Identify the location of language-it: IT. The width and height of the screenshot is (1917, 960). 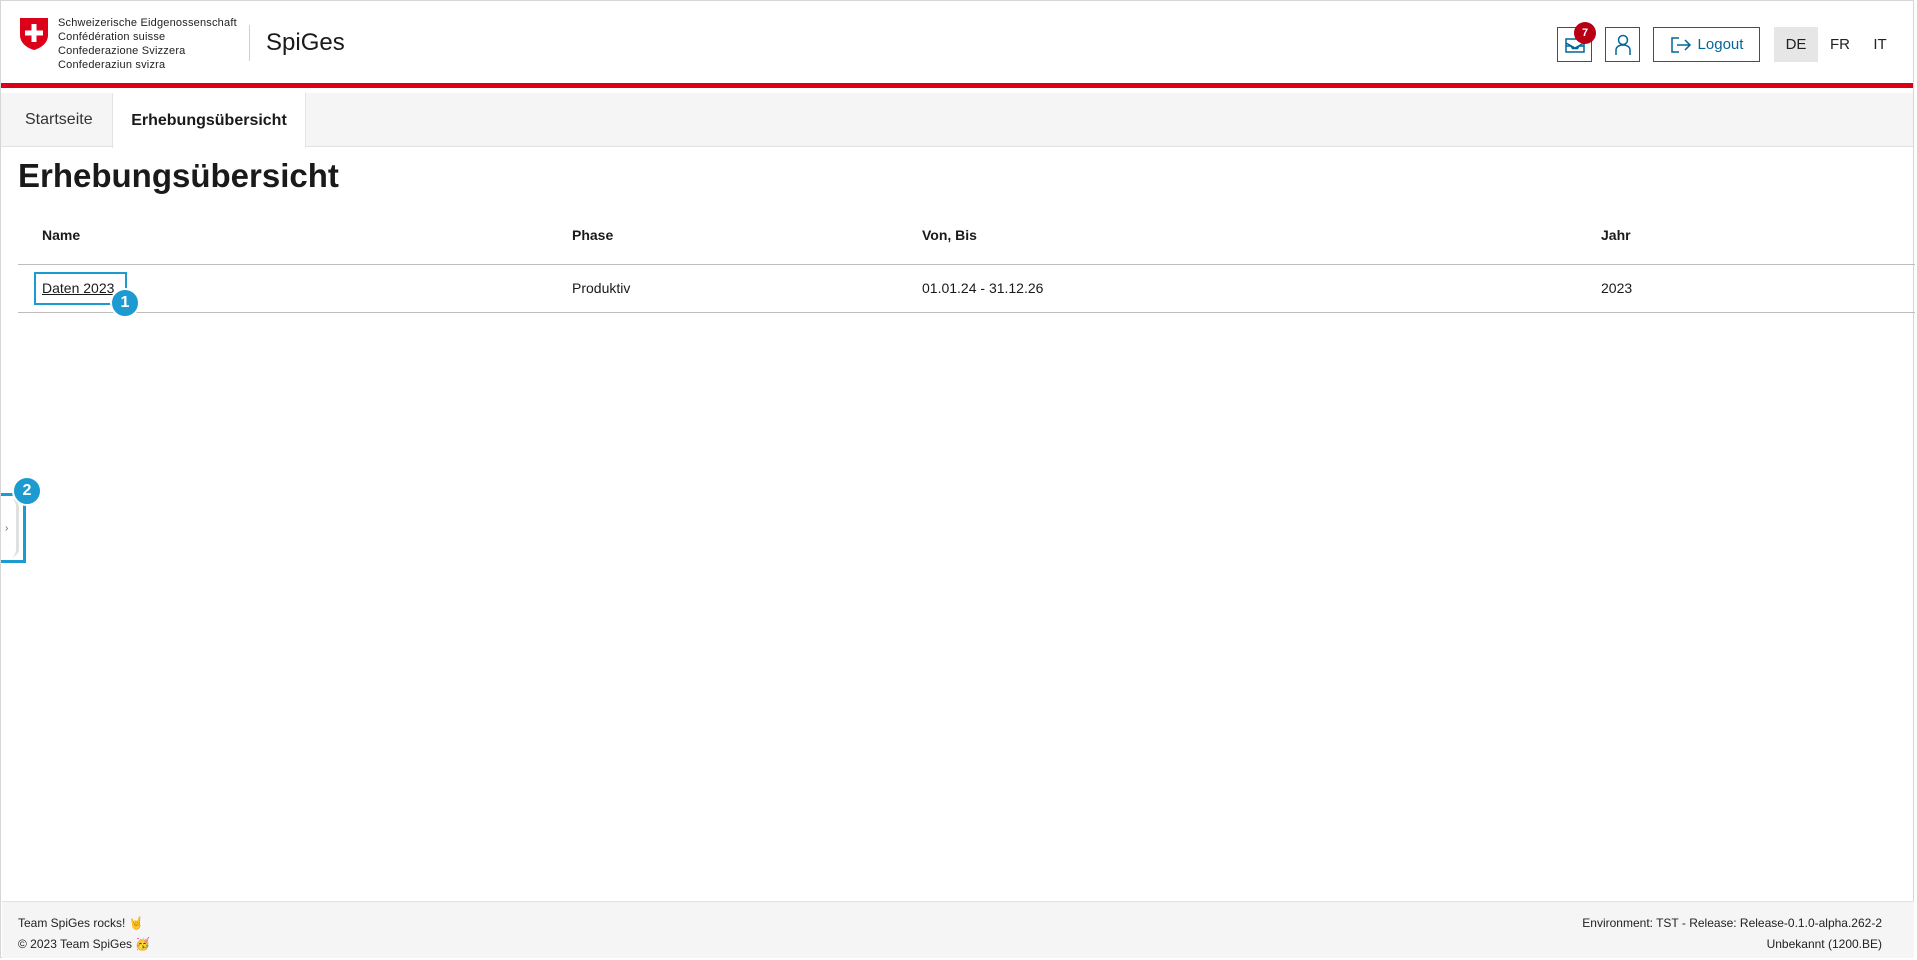
(1880, 44).